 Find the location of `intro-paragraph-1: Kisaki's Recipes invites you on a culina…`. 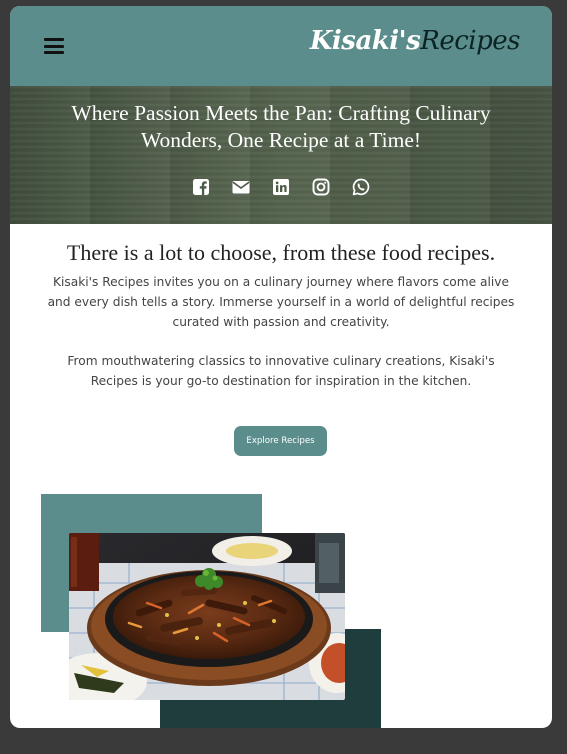

intro-paragraph-1: Kisaki's Recipes invites you on a culina… is located at coordinates (281, 302).